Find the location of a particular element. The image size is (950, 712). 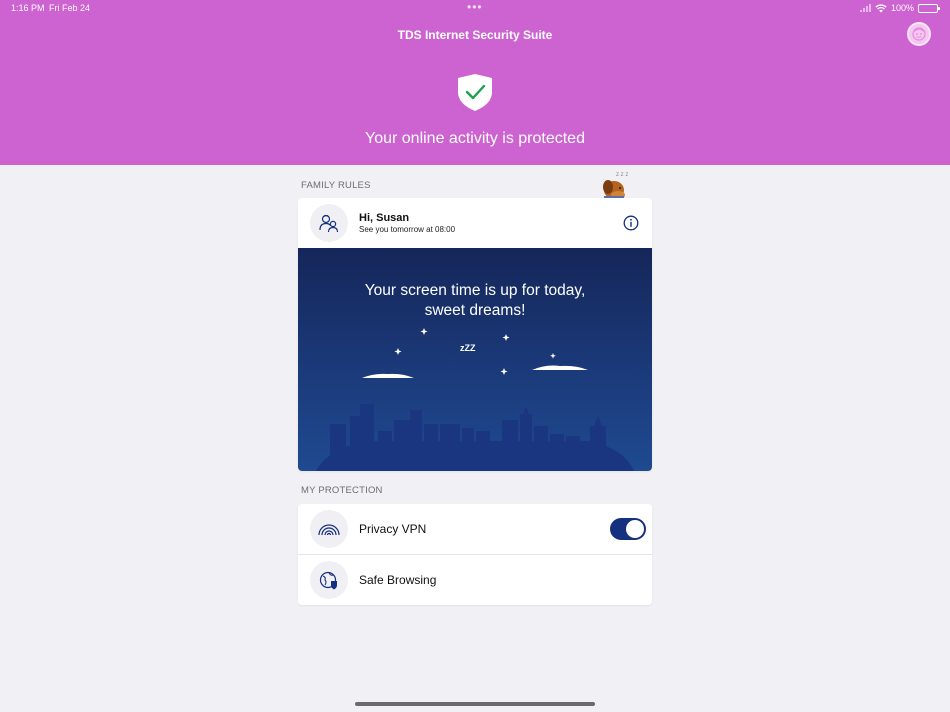

child-avatar-icon is located at coordinates (919, 34).